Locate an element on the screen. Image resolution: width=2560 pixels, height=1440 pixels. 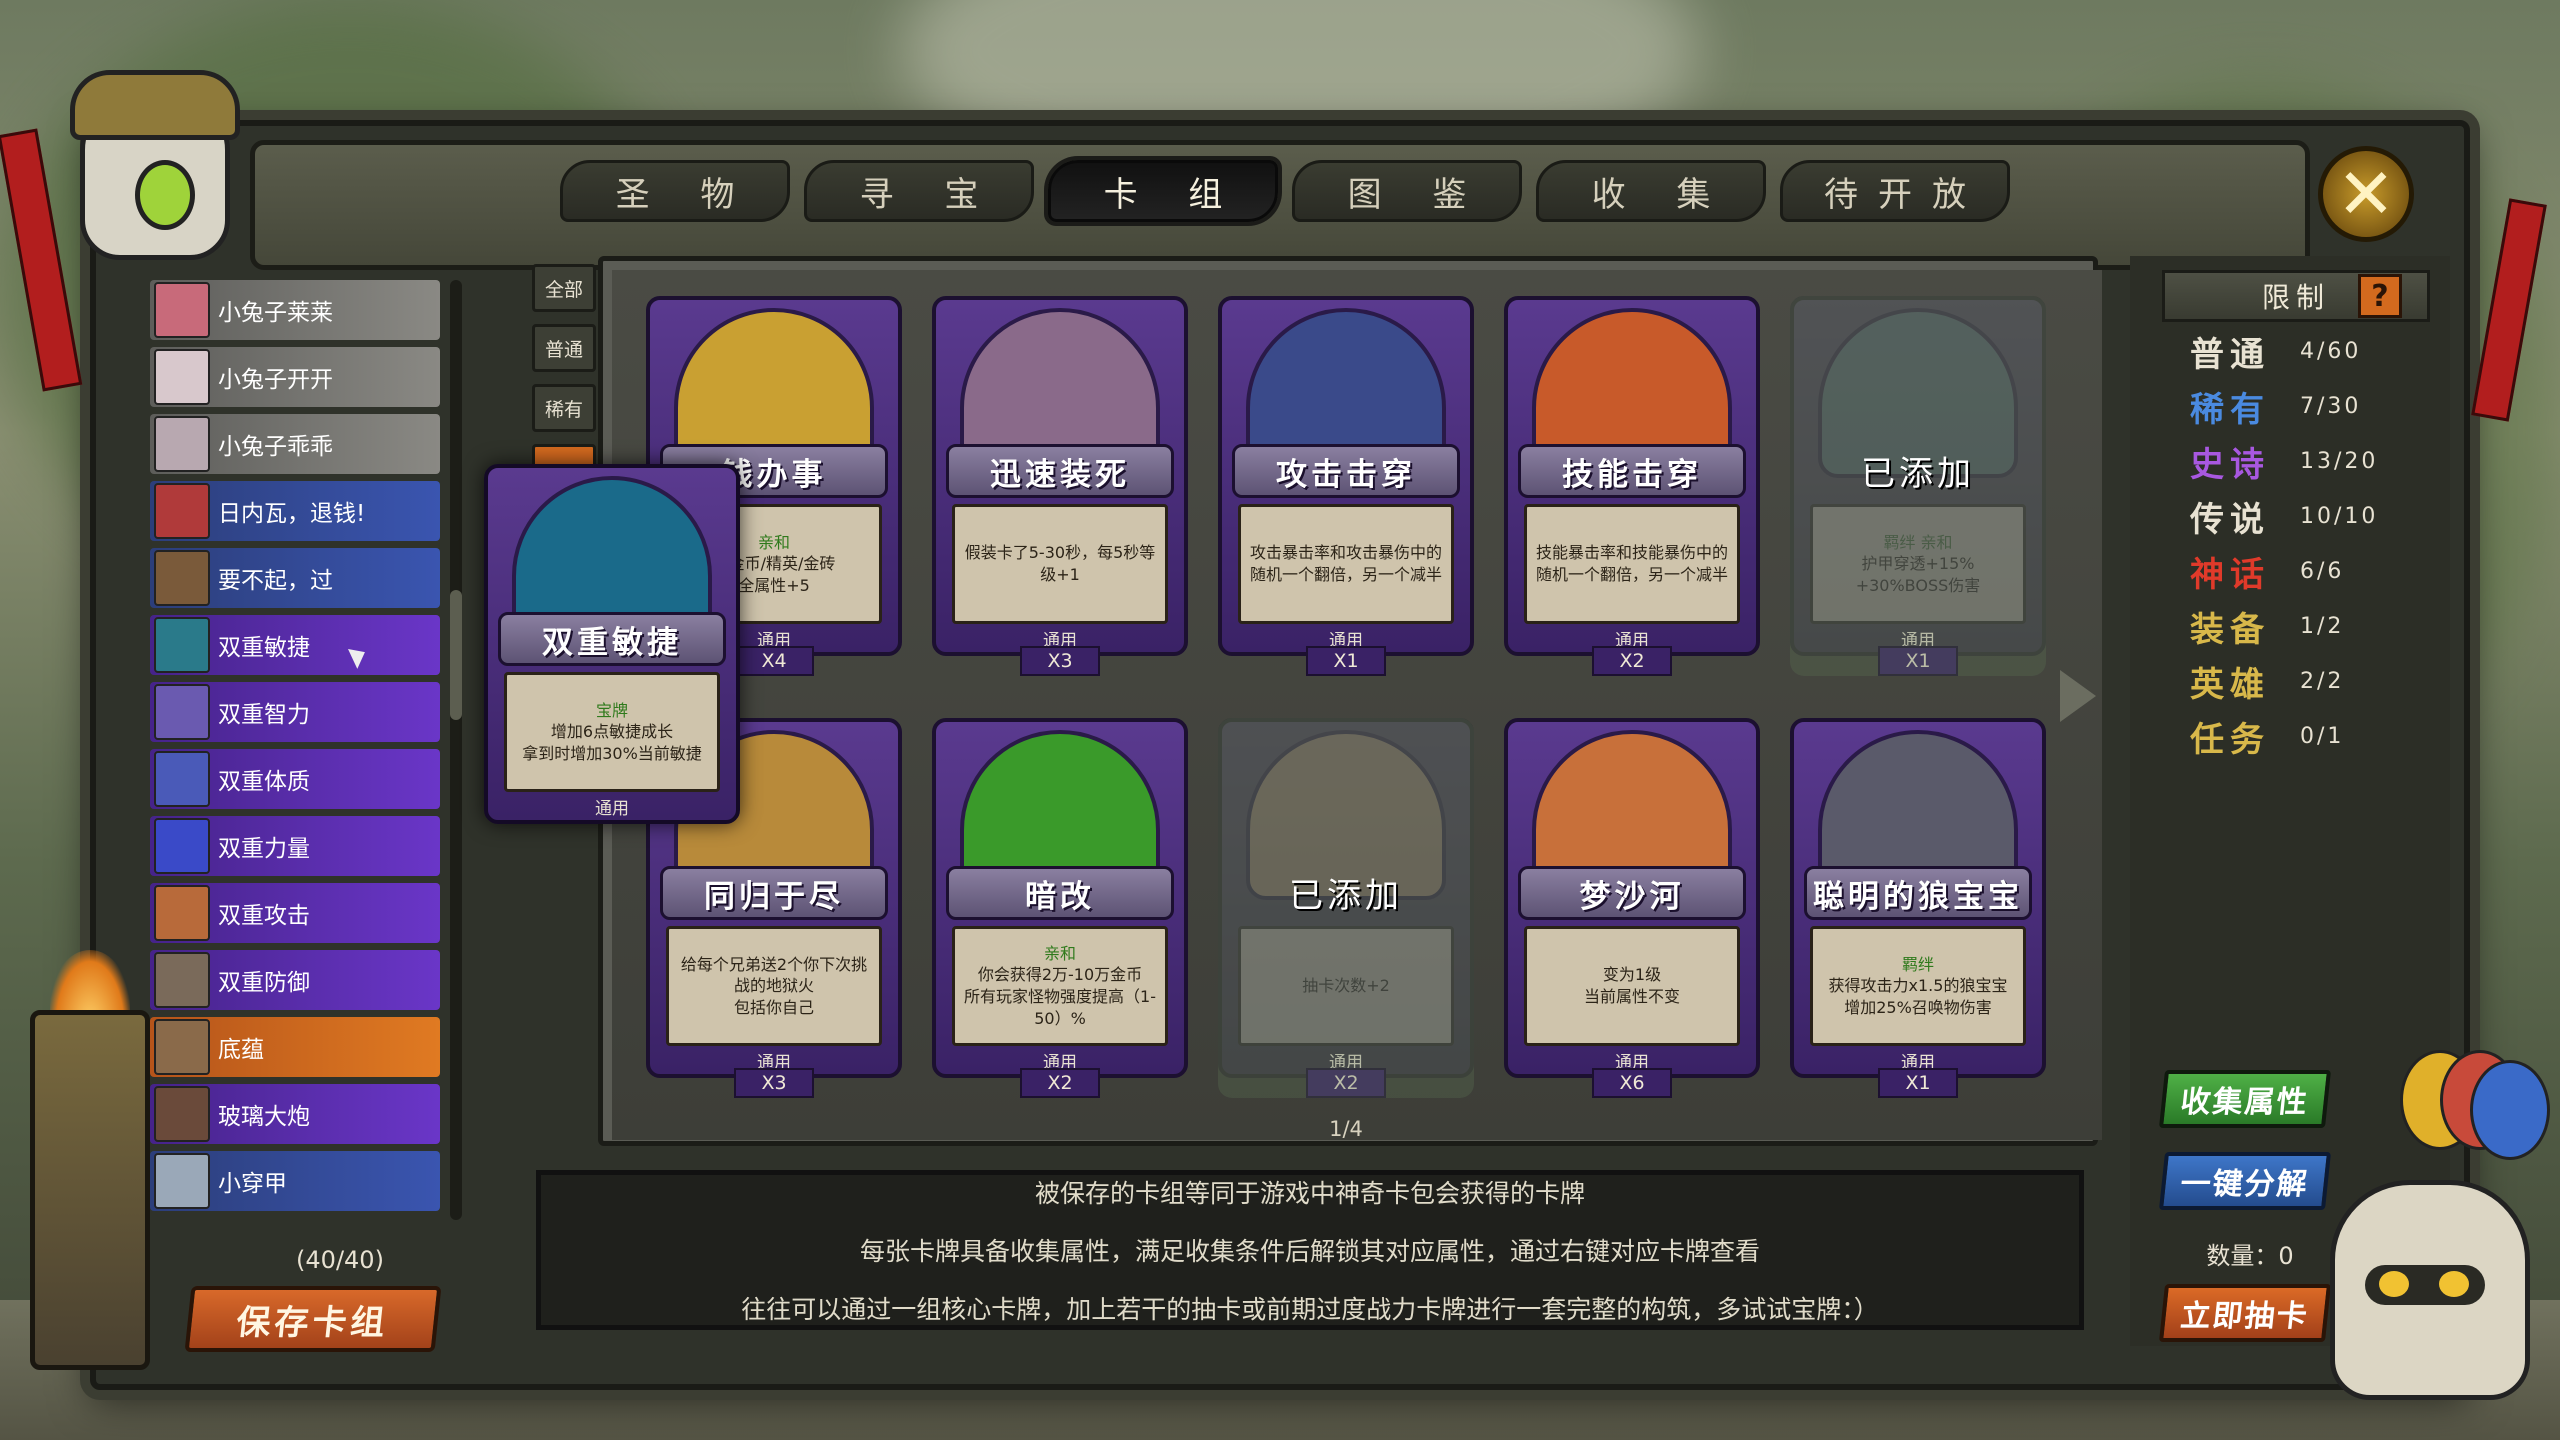
deck-item: 小兔子乖乖 is located at coordinates (295, 444).